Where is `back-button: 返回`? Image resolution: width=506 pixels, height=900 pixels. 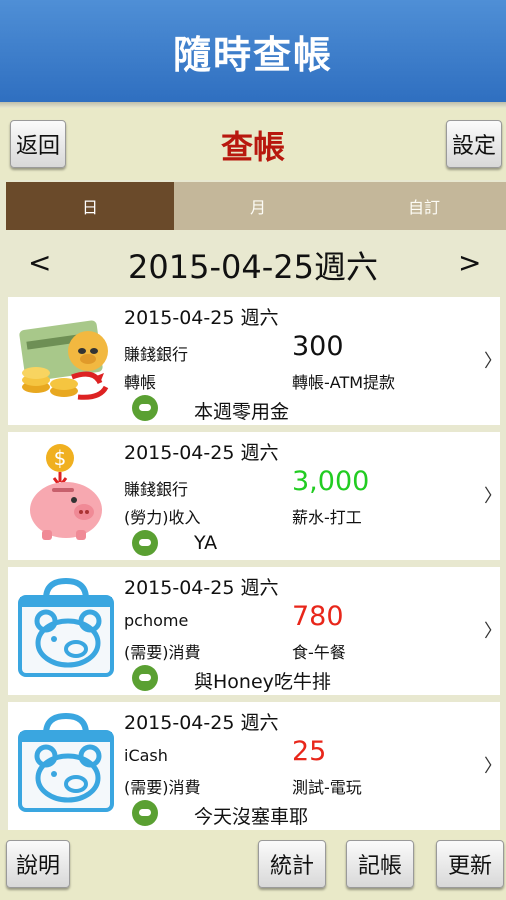 back-button: 返回 is located at coordinates (38, 144).